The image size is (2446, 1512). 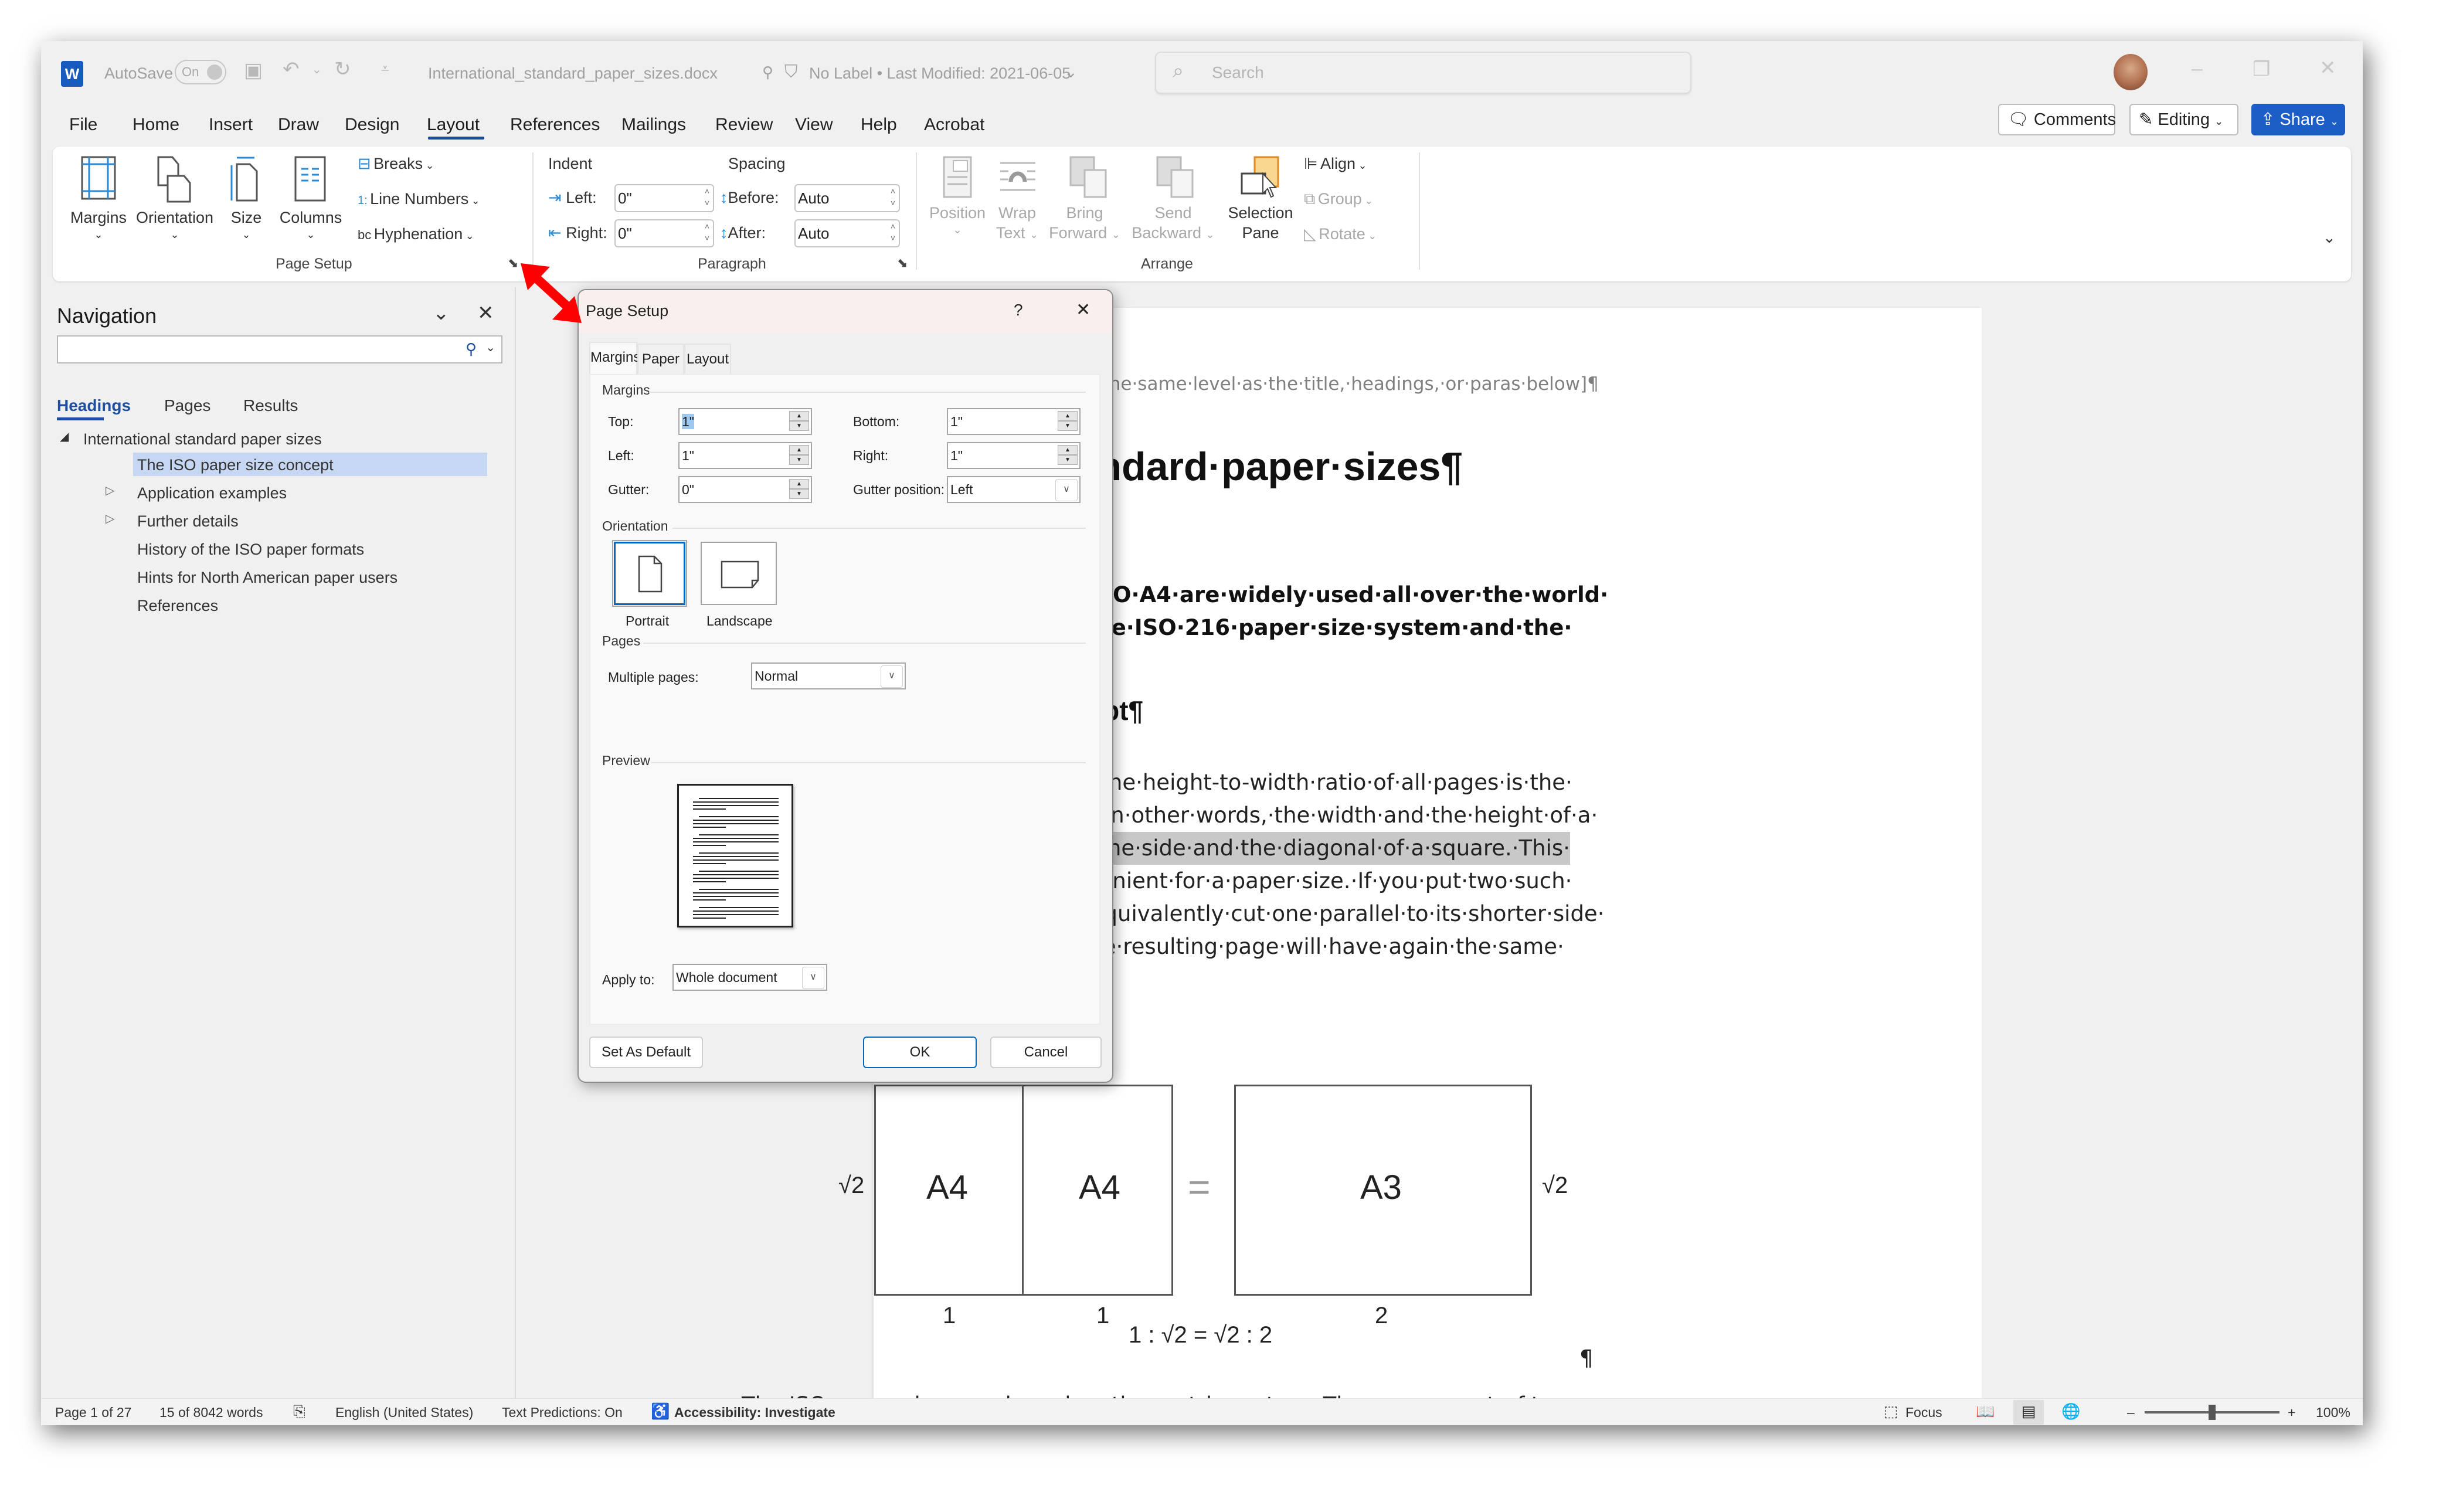 What do you see at coordinates (2131, 1413) in the screenshot?
I see `zoom-out-button: –` at bounding box center [2131, 1413].